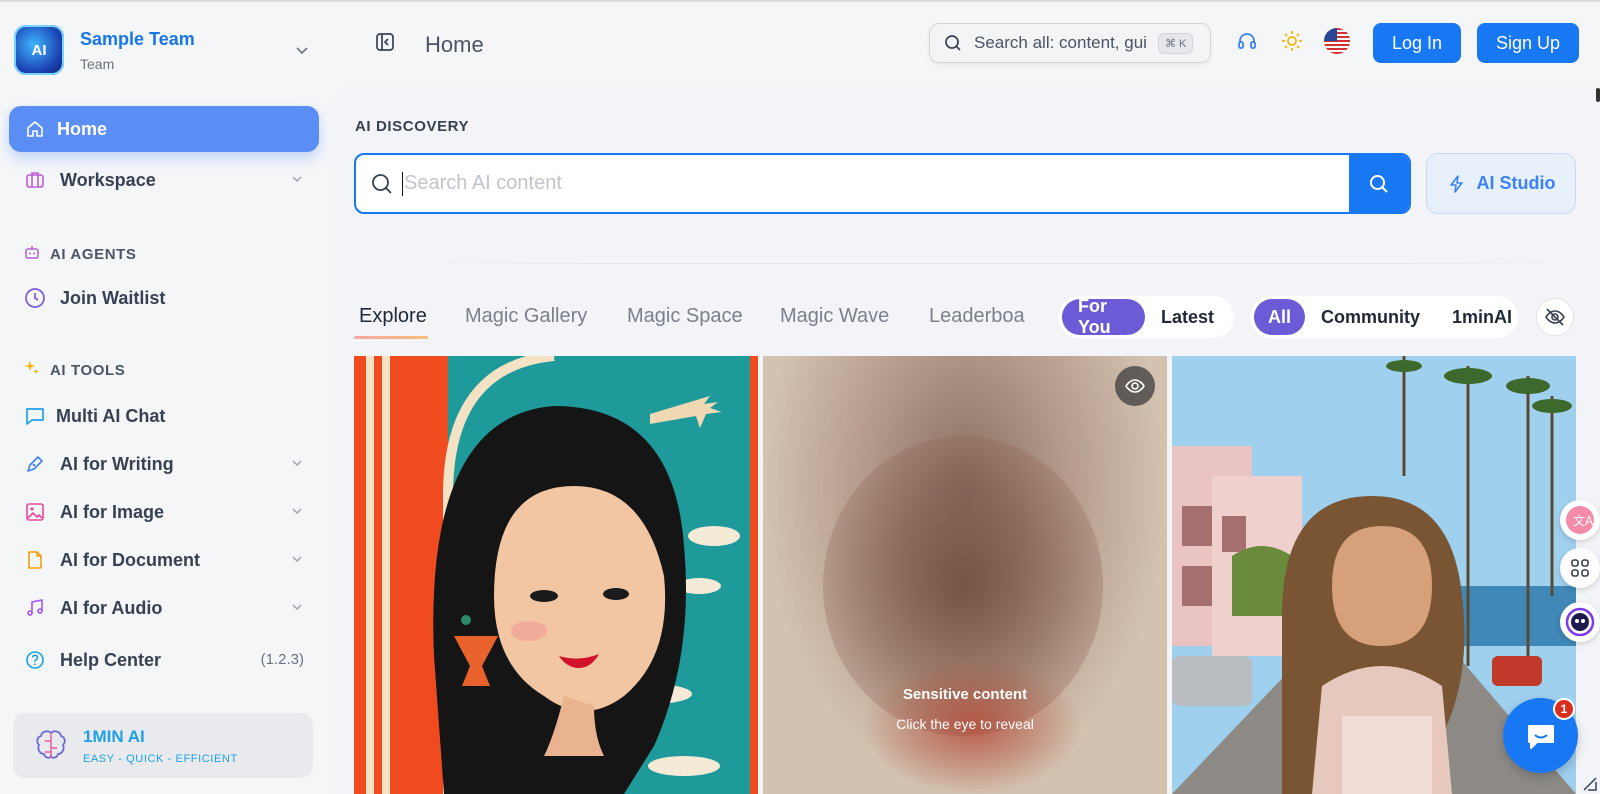  What do you see at coordinates (74, 370) in the screenshot?
I see `section-ai-tools: AI TOOLS` at bounding box center [74, 370].